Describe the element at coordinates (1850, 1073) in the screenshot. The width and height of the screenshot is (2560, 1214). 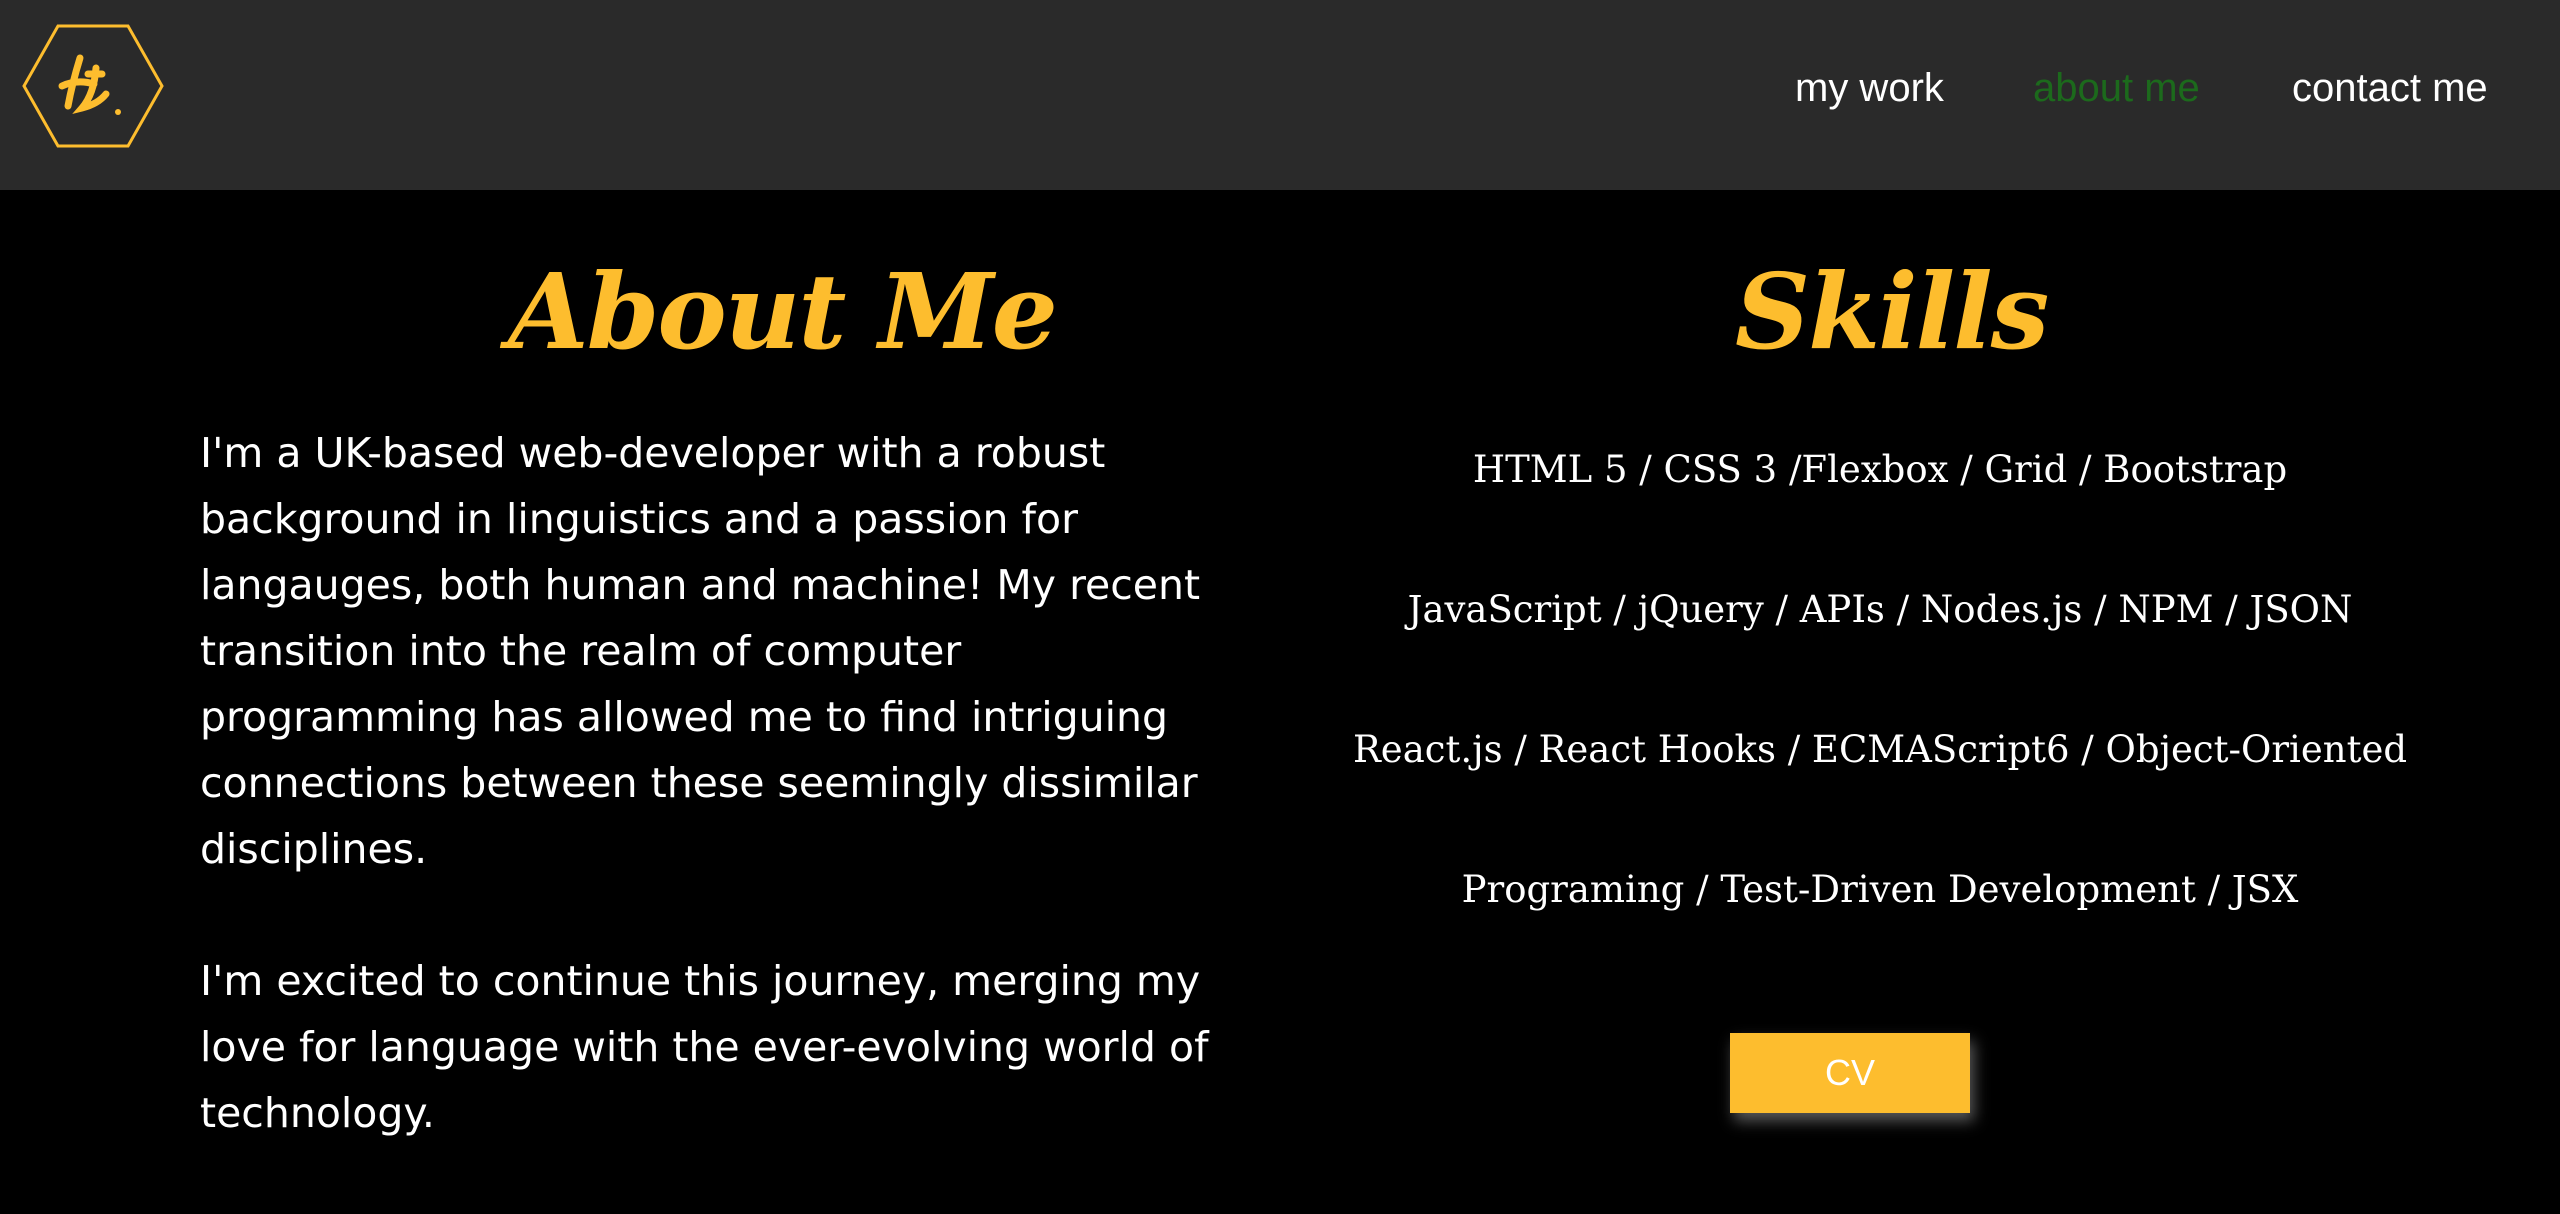
I see `cv-button: CV` at that location.